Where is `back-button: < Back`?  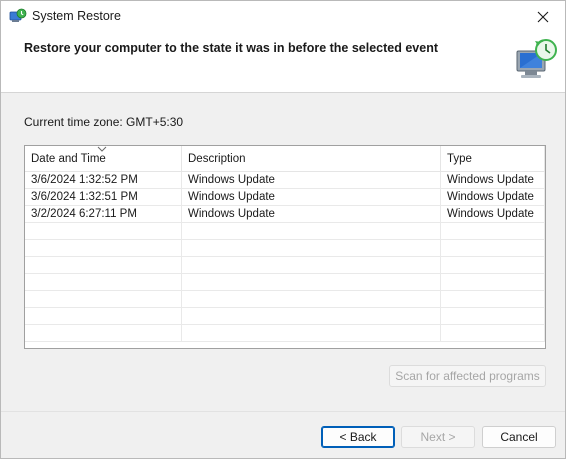 back-button: < Back is located at coordinates (358, 437).